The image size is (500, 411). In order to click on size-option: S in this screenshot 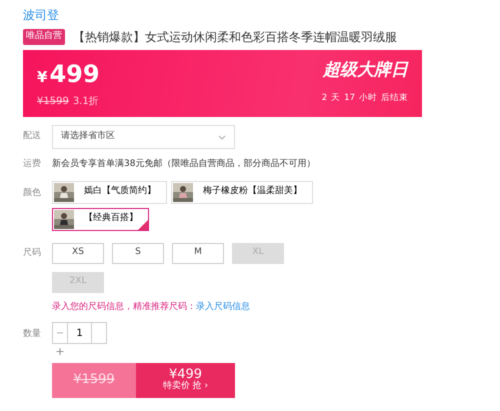, I will do `click(138, 253)`.